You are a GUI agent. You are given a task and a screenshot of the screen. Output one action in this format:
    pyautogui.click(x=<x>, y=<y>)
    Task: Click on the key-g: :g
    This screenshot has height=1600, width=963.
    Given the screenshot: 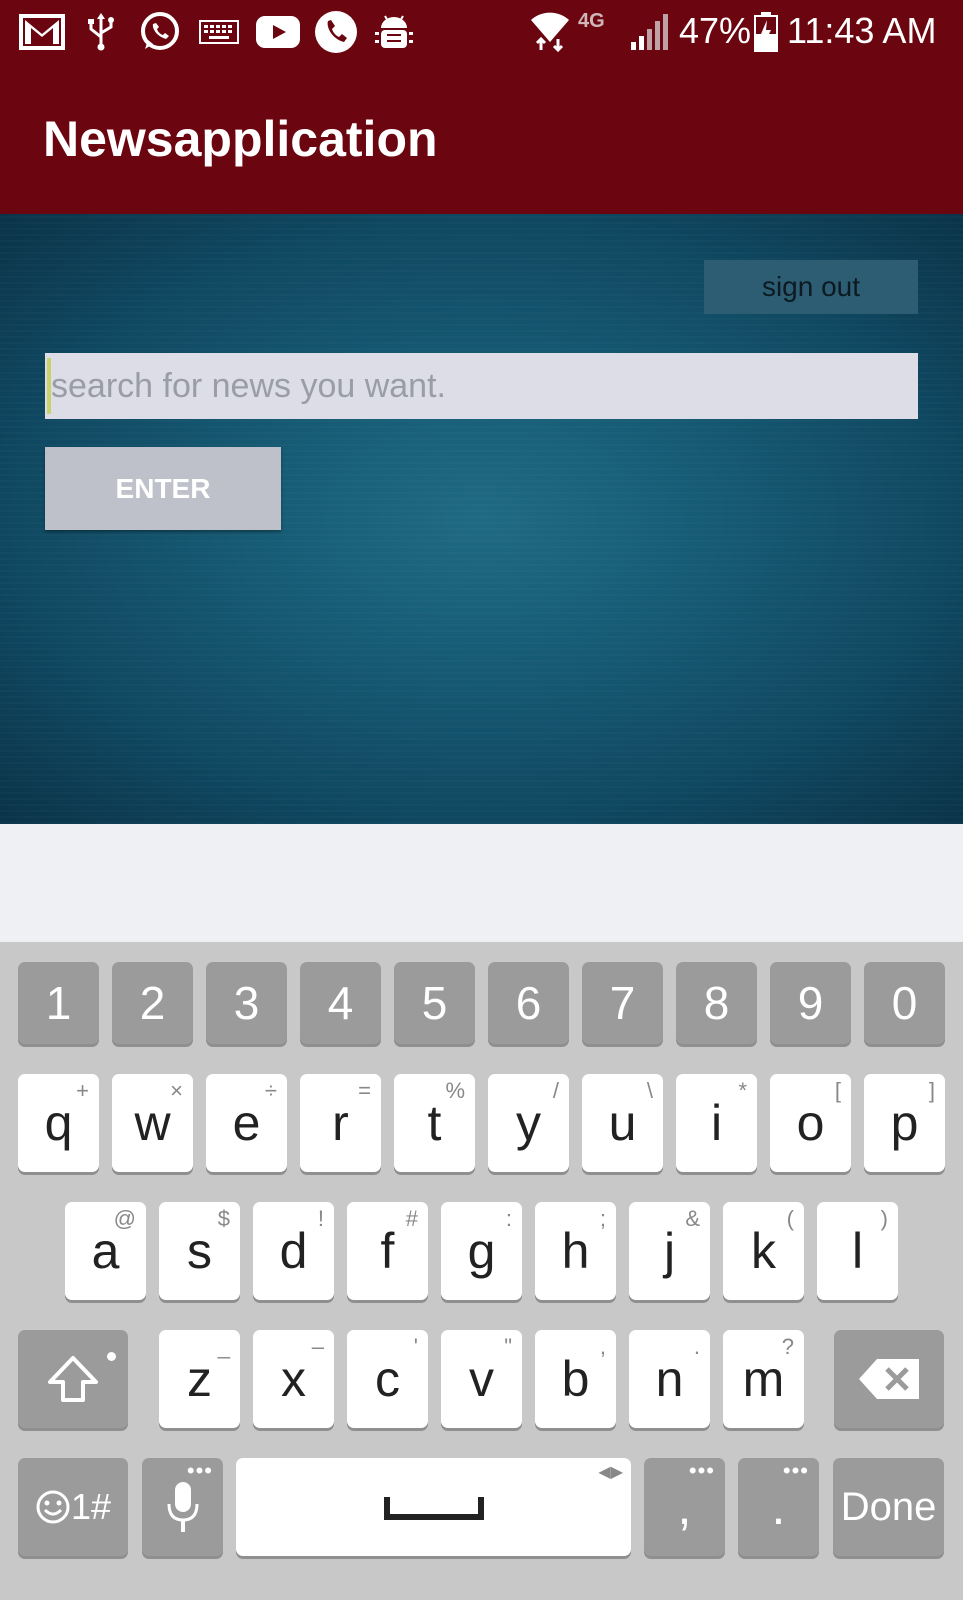 What is the action you would take?
    pyautogui.click(x=481, y=1251)
    